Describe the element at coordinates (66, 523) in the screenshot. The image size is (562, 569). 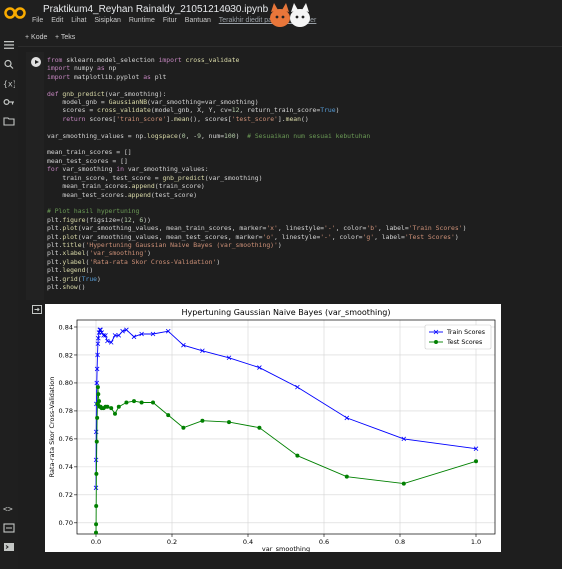
I see `y-tick-label: 0.70` at that location.